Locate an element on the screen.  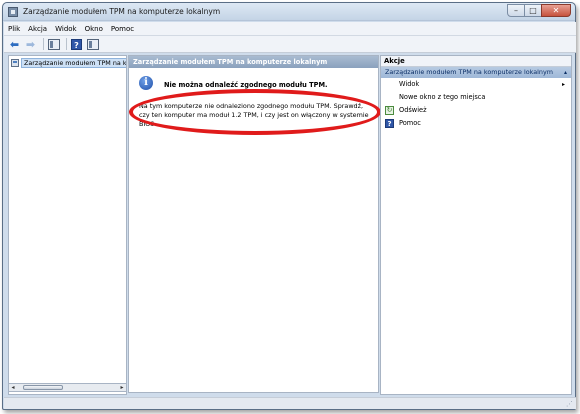
app-icon is located at coordinates (13, 12).